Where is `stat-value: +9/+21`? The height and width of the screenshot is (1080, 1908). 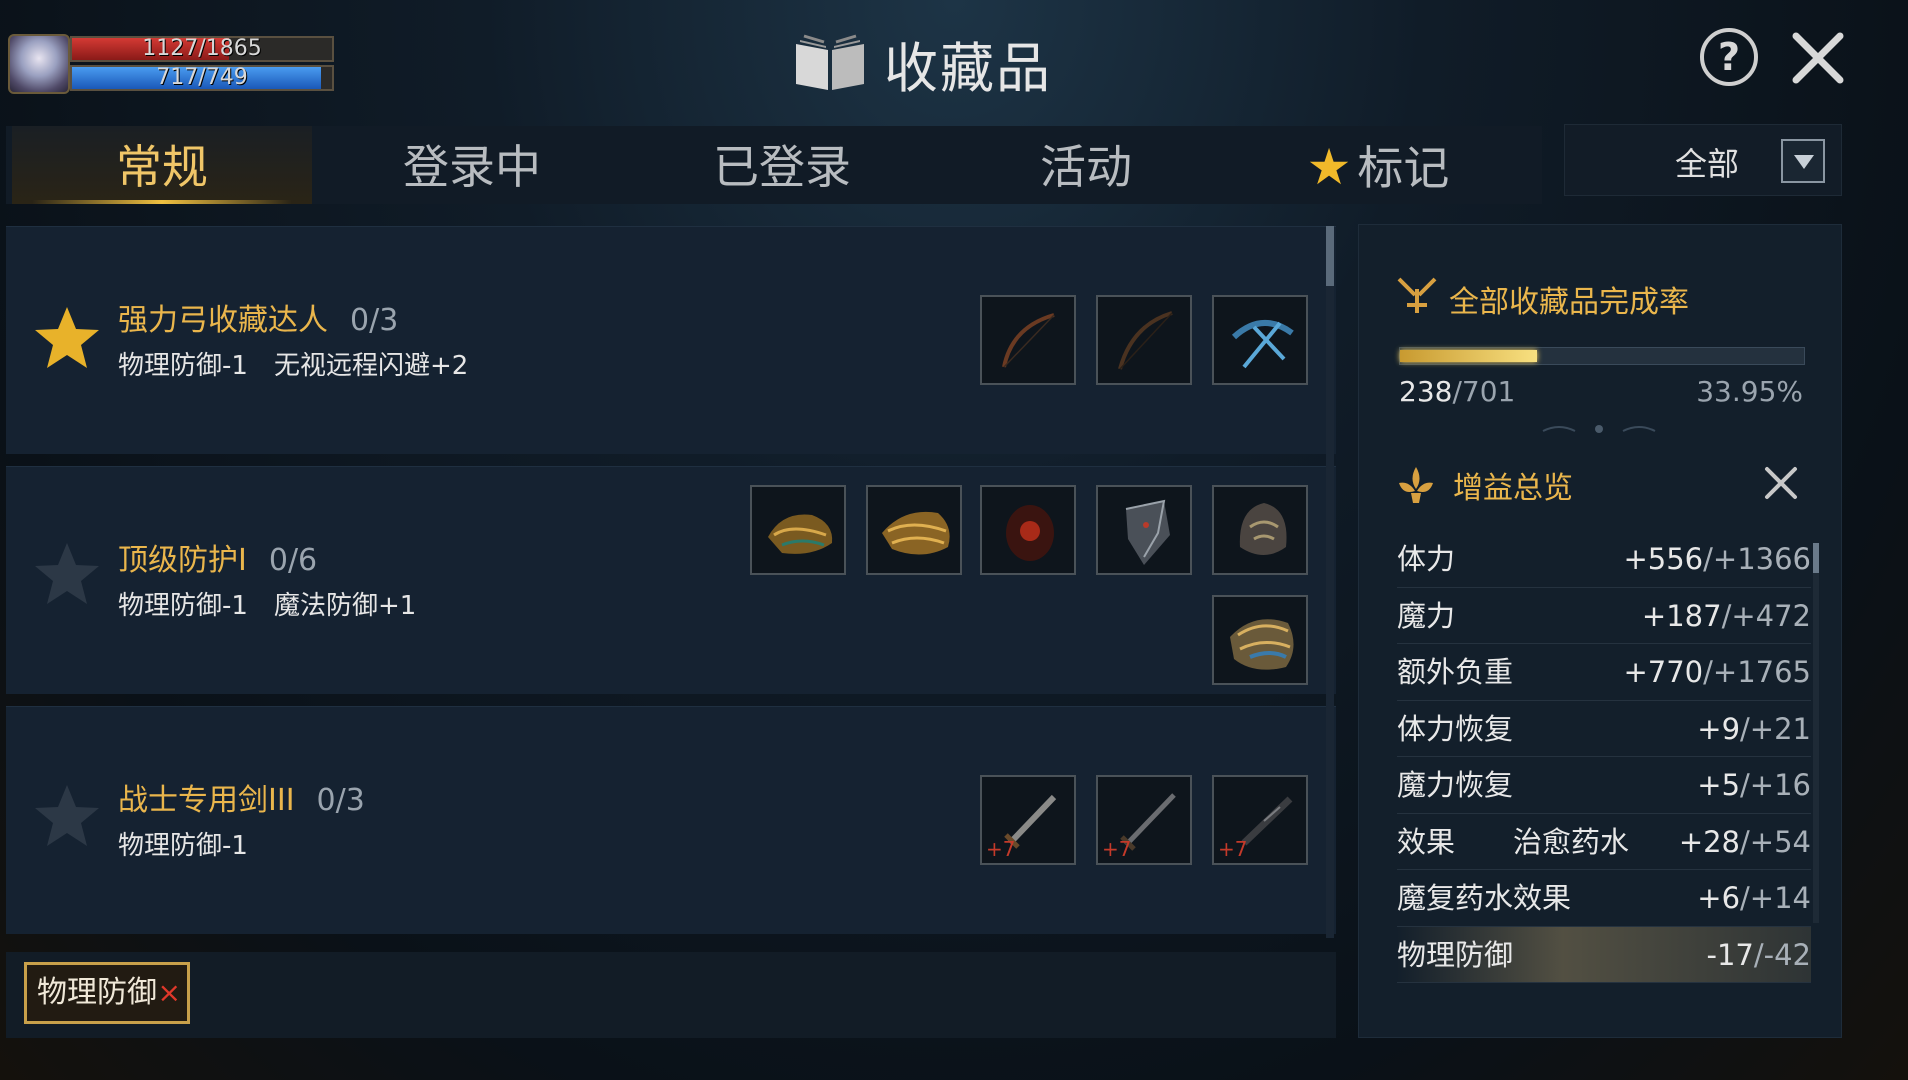 stat-value: +9/+21 is located at coordinates (1754, 729).